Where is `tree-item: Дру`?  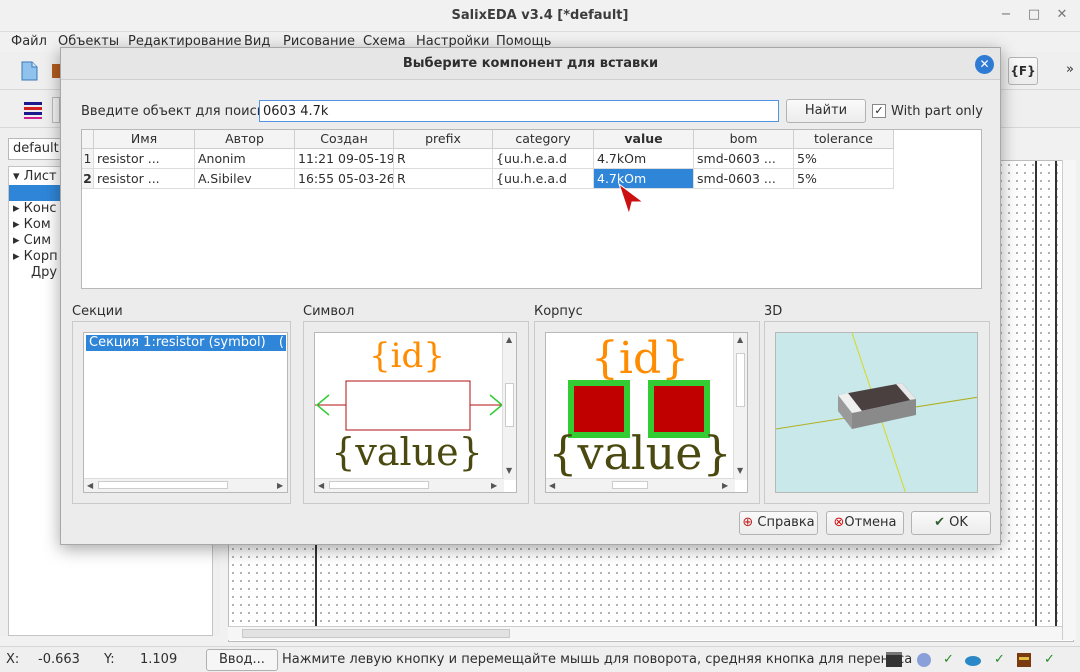 tree-item: Дру is located at coordinates (44, 272).